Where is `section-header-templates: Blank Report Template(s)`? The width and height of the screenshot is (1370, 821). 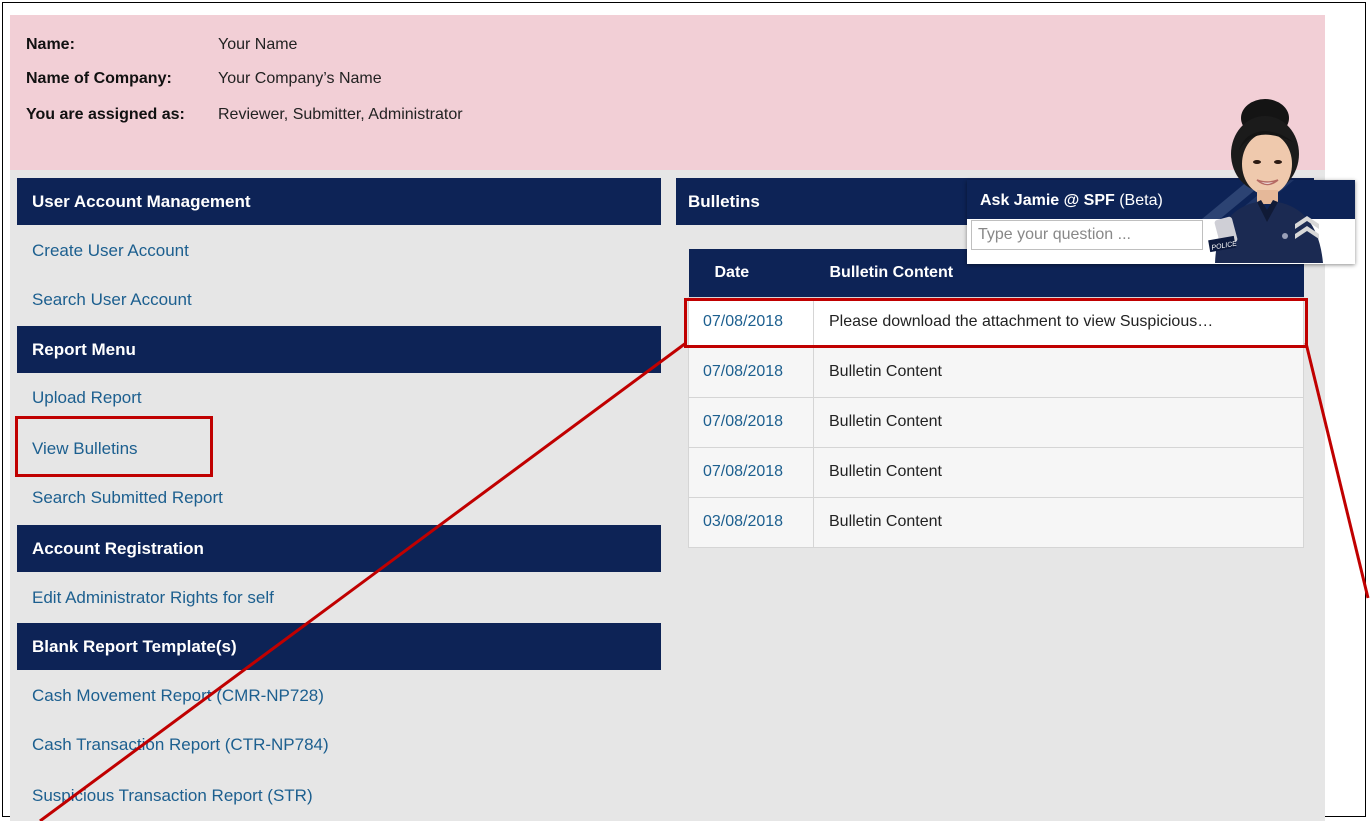
section-header-templates: Blank Report Template(s) is located at coordinates (339, 646).